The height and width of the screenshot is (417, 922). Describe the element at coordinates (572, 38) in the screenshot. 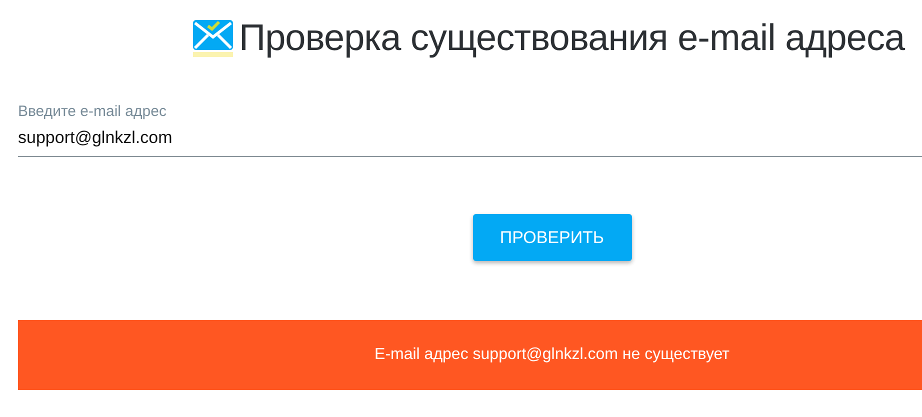

I see `page-title: Проверка существования e-mail адреса` at that location.